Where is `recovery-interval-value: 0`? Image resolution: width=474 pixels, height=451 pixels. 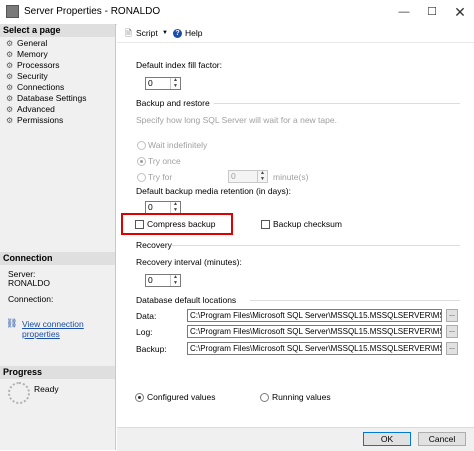 recovery-interval-value: 0 is located at coordinates (150, 280).